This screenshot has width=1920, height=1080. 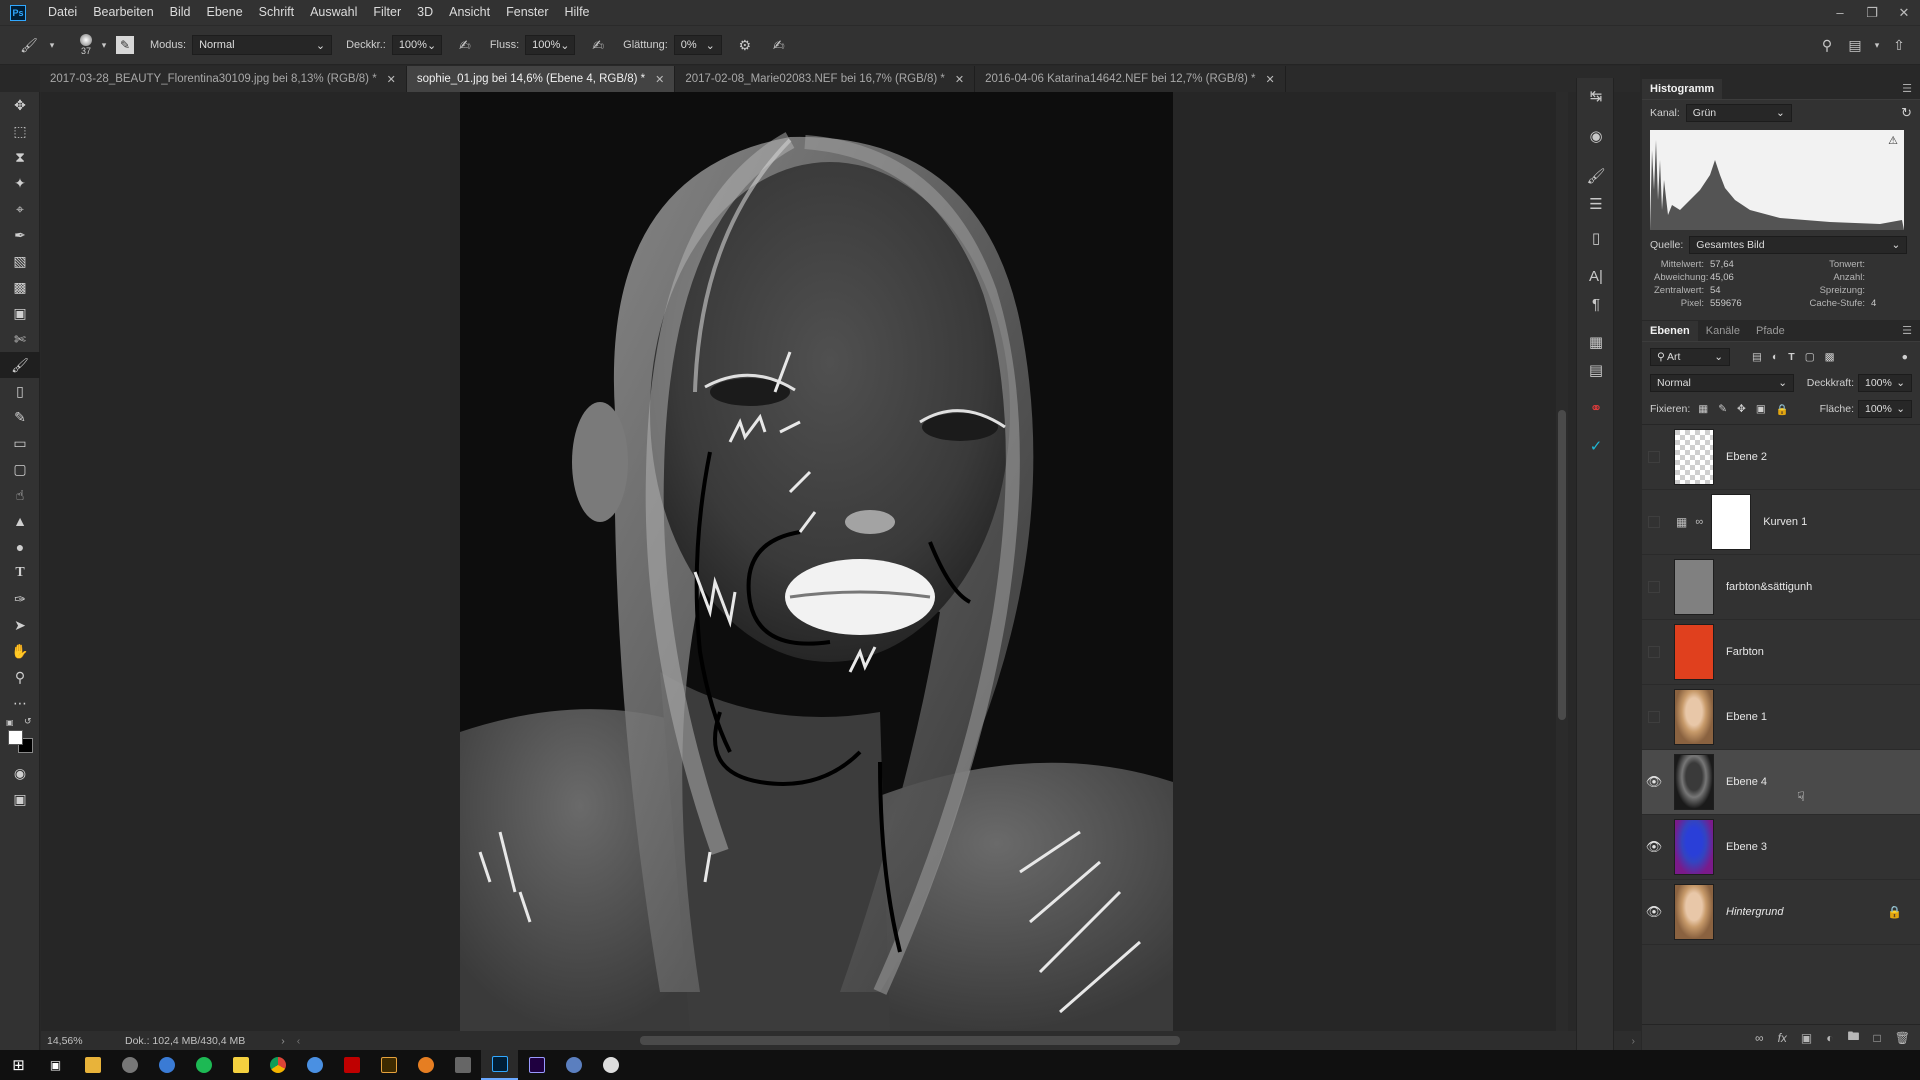 I want to click on tab-histogram: Histogramm, so click(x=1682, y=89).